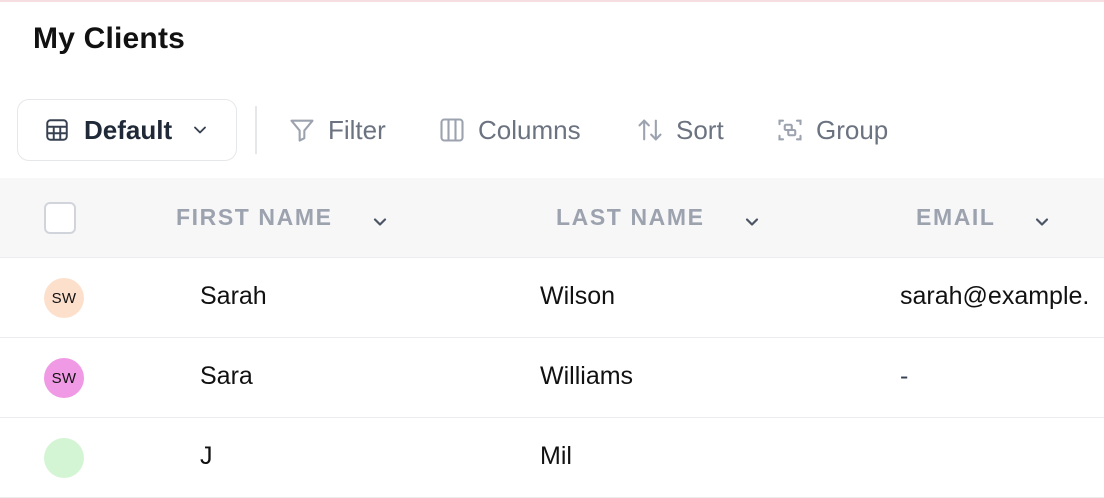 The height and width of the screenshot is (498, 1104). Describe the element at coordinates (904, 376) in the screenshot. I see `cell-email: -` at that location.